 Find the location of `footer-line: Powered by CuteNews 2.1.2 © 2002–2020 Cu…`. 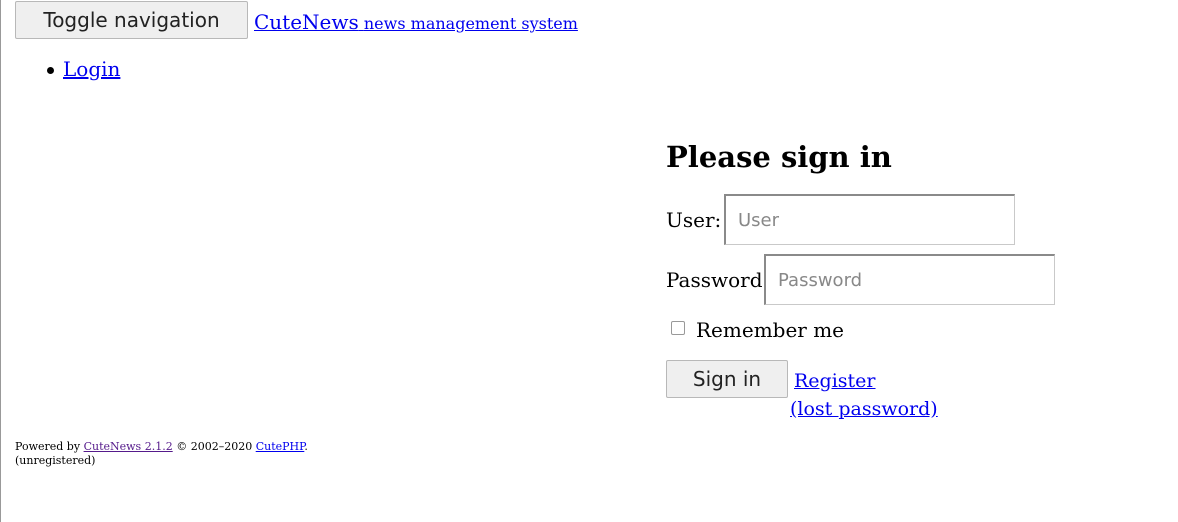

footer-line: Powered by CuteNews 2.1.2 © 2002–2020 Cu… is located at coordinates (161, 447).